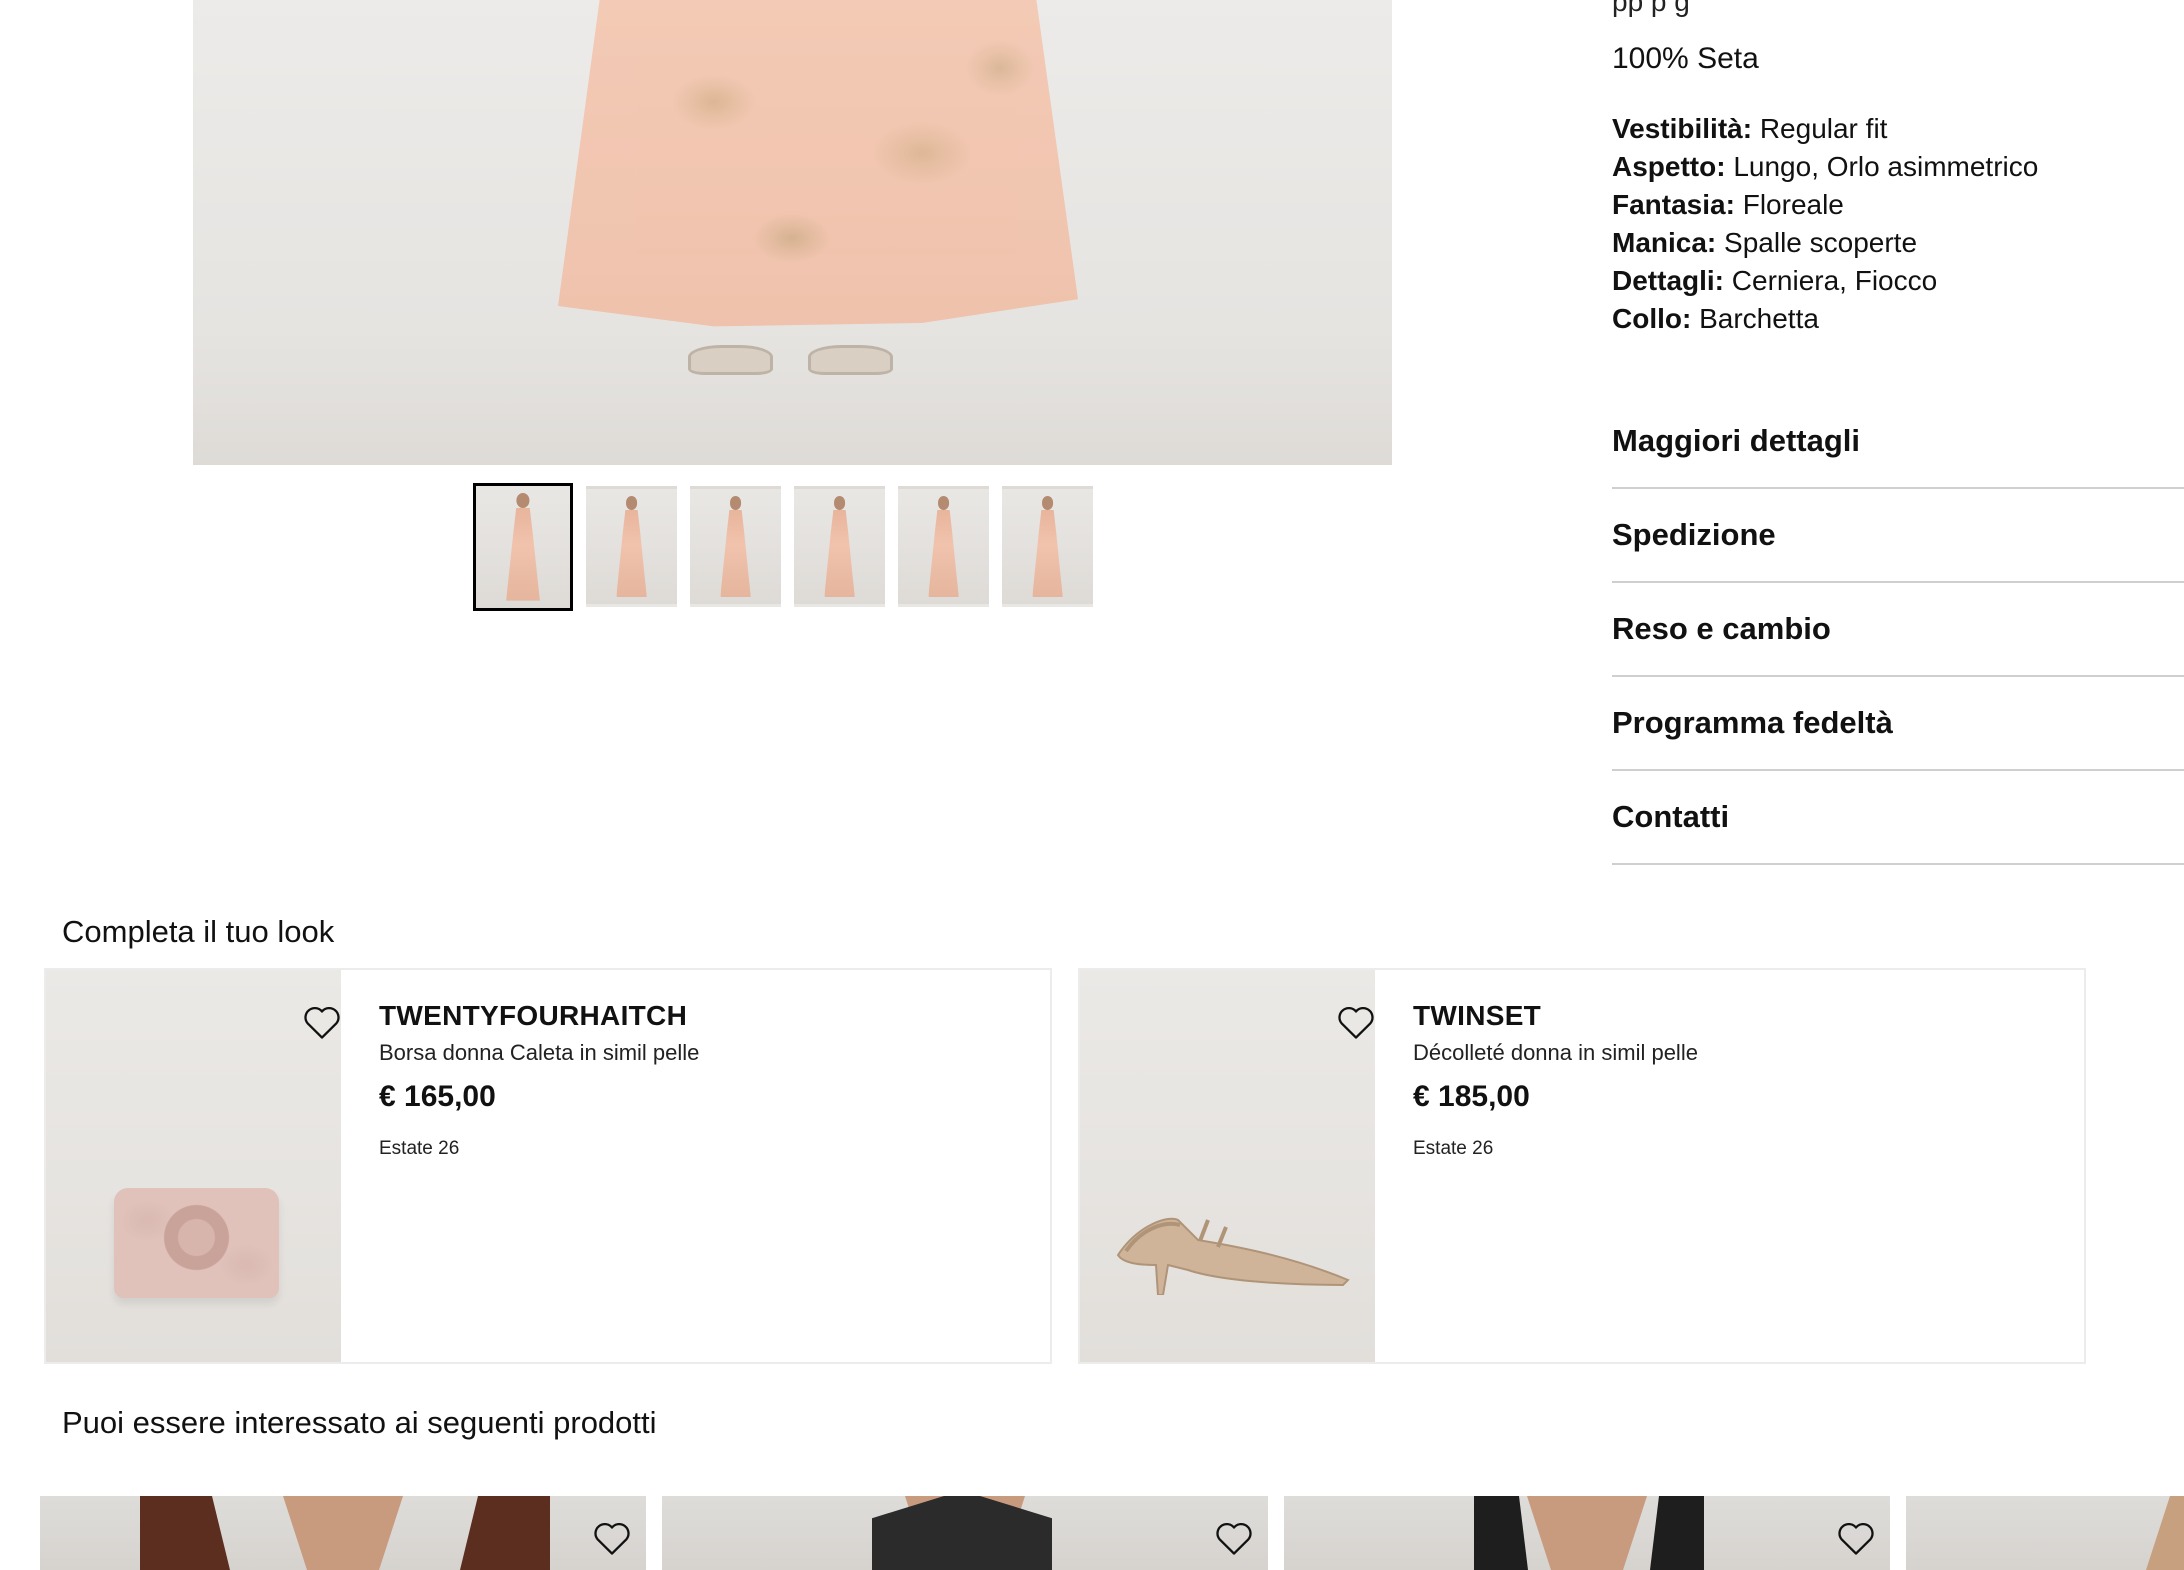 The width and height of the screenshot is (2184, 1570). Describe the element at coordinates (1555, 1053) in the screenshot. I see `product-description: Décolleté donna in simil pelle` at that location.